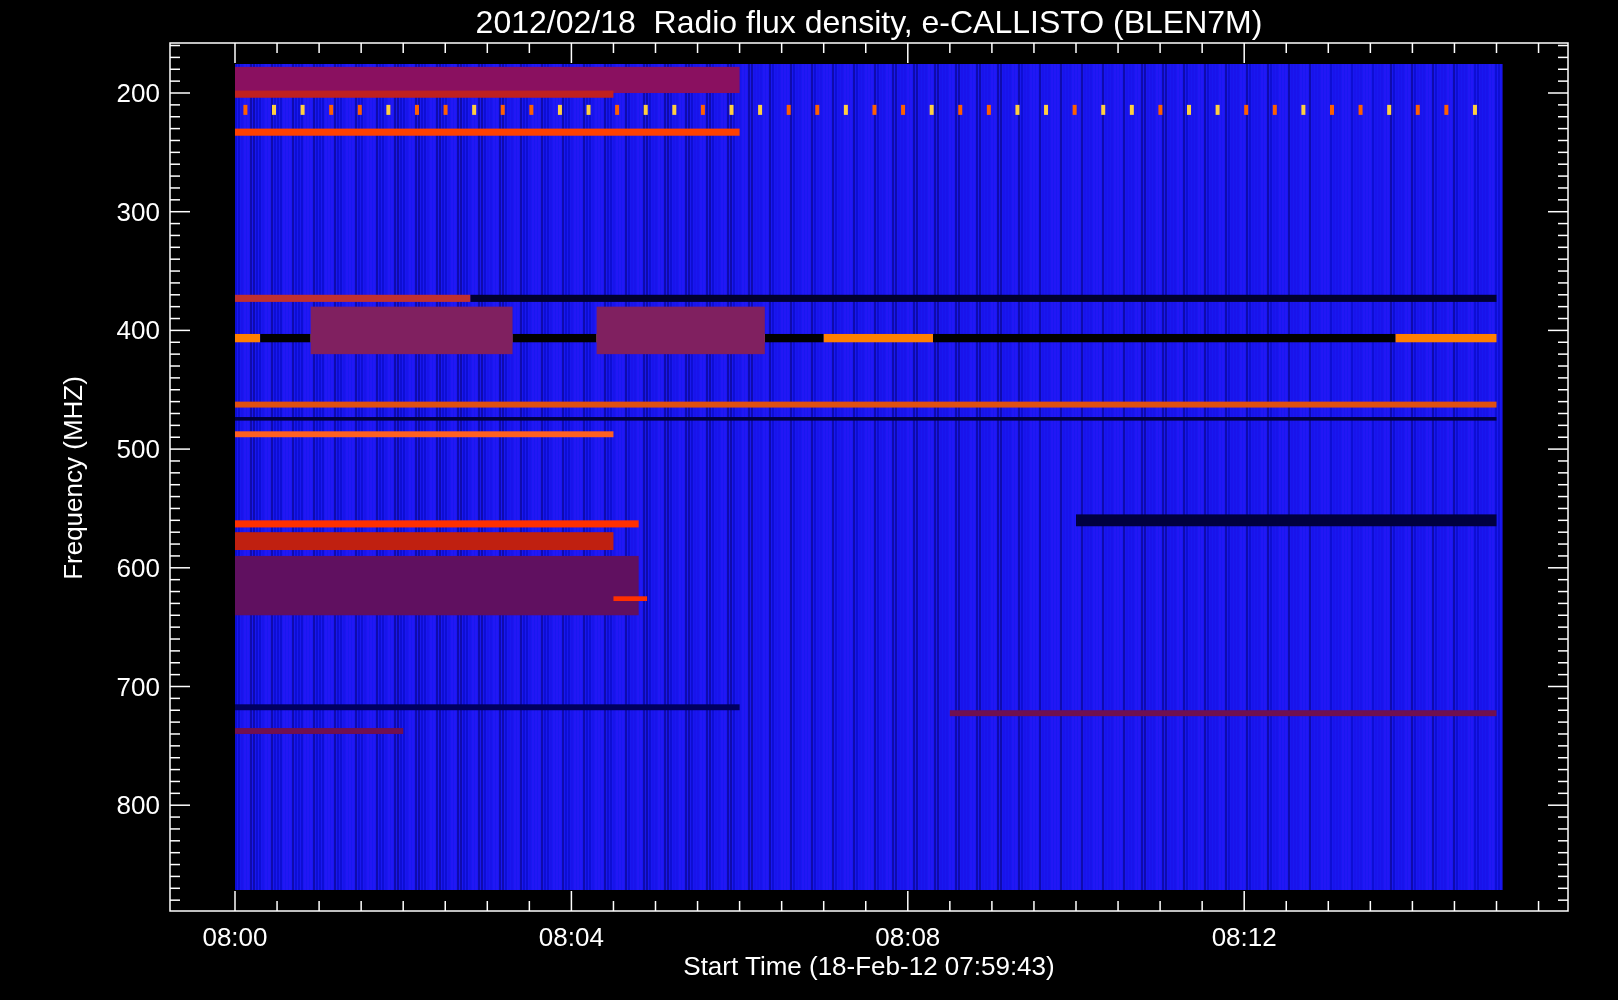 This screenshot has height=1000, width=1618. I want to click on y-tick-label: 400, so click(138, 330).